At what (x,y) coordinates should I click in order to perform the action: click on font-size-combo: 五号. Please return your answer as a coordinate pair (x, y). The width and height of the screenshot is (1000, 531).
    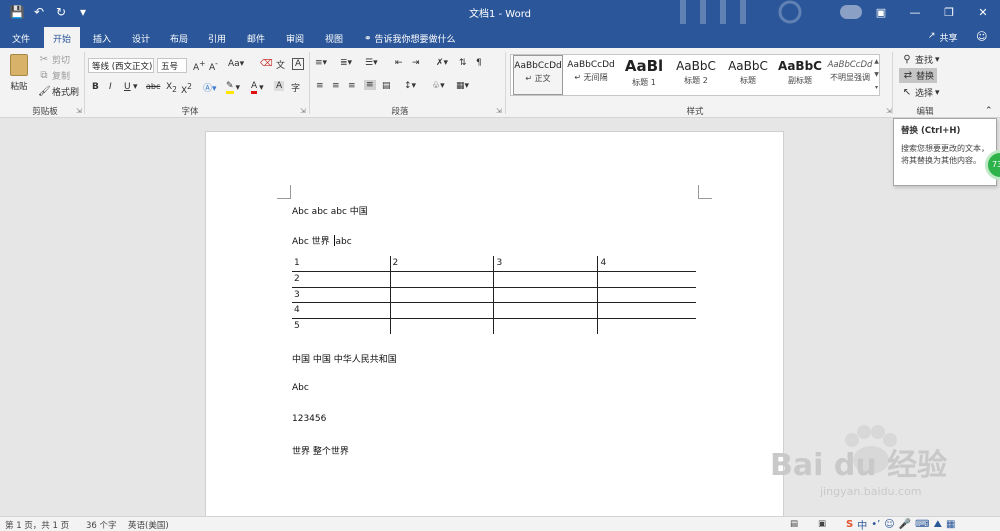
    Looking at the image, I should click on (172, 65).